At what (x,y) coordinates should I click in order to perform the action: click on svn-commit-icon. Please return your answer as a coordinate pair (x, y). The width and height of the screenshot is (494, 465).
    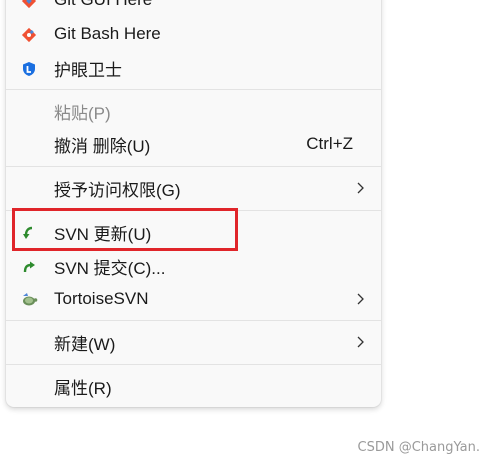
    Looking at the image, I should click on (29, 267).